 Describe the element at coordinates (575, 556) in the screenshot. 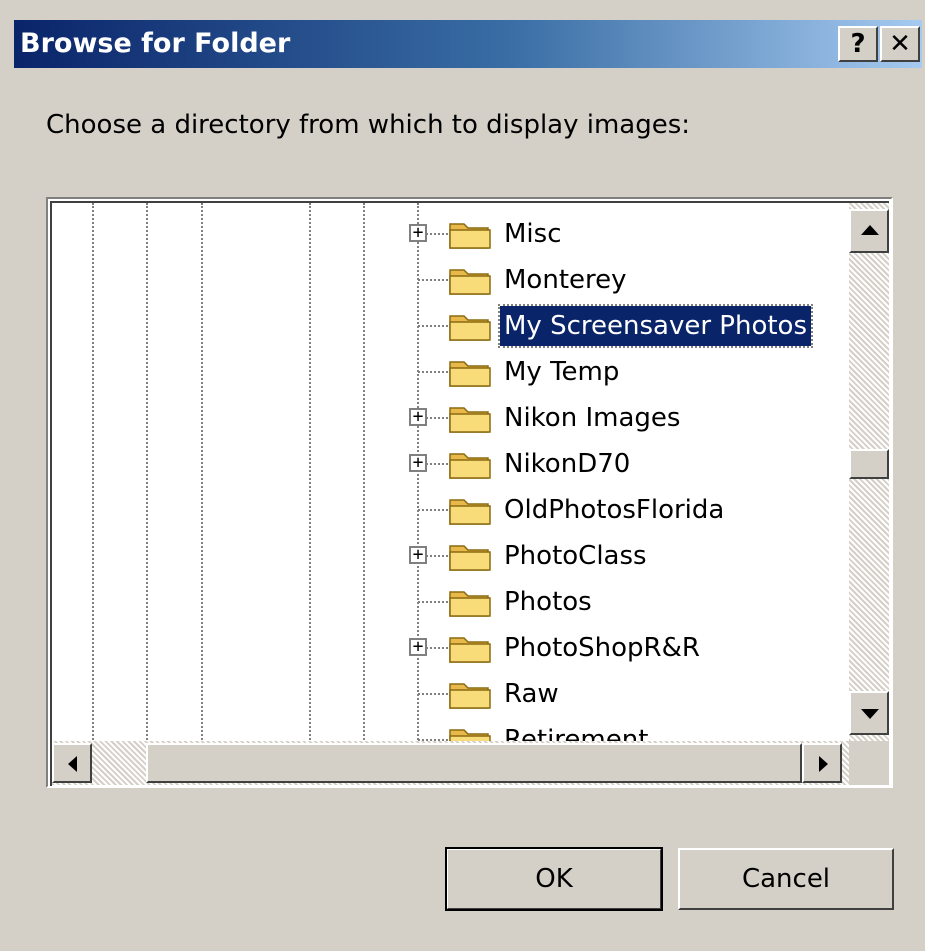

I see `tree-item-label: PhotoClass` at that location.